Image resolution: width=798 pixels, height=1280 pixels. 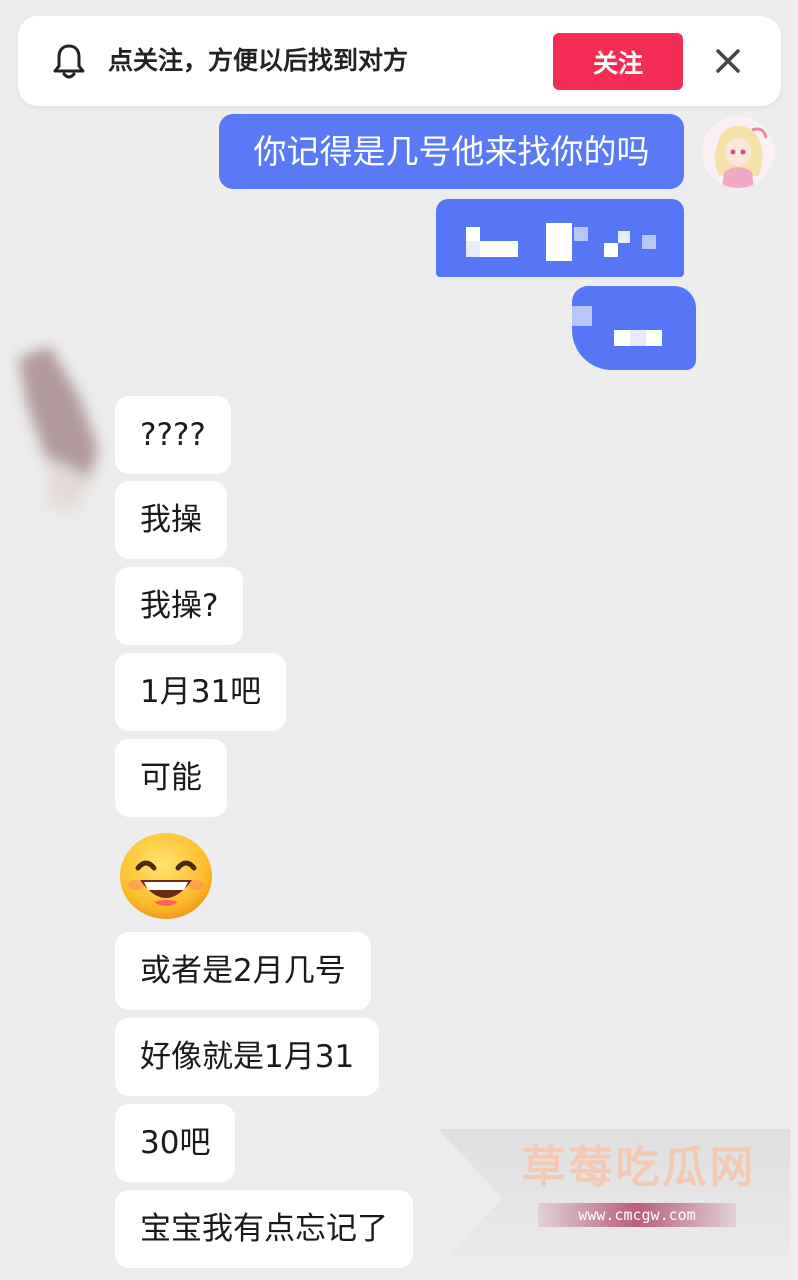 I want to click on grinning-face-emoji, so click(x=166, y=876).